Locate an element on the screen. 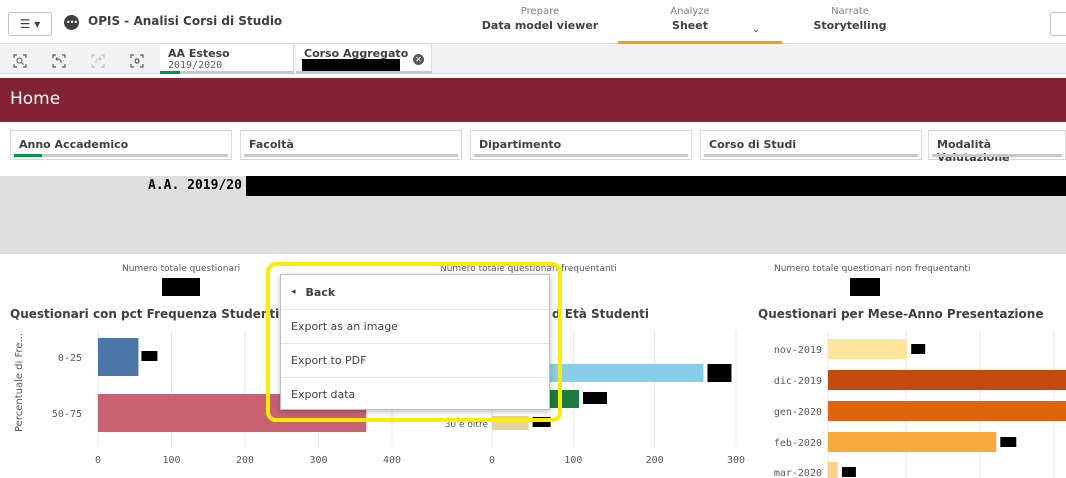  filter-anno-accademico: Anno Accademico is located at coordinates (121, 145).